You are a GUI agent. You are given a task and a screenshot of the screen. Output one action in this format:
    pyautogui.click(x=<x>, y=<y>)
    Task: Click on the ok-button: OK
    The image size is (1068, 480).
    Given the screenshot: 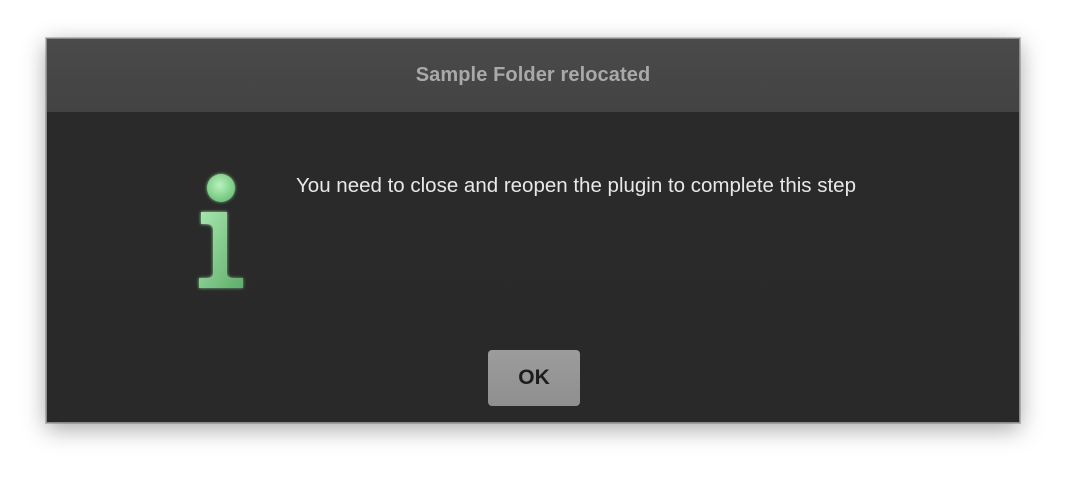 What is the action you would take?
    pyautogui.click(x=534, y=378)
    